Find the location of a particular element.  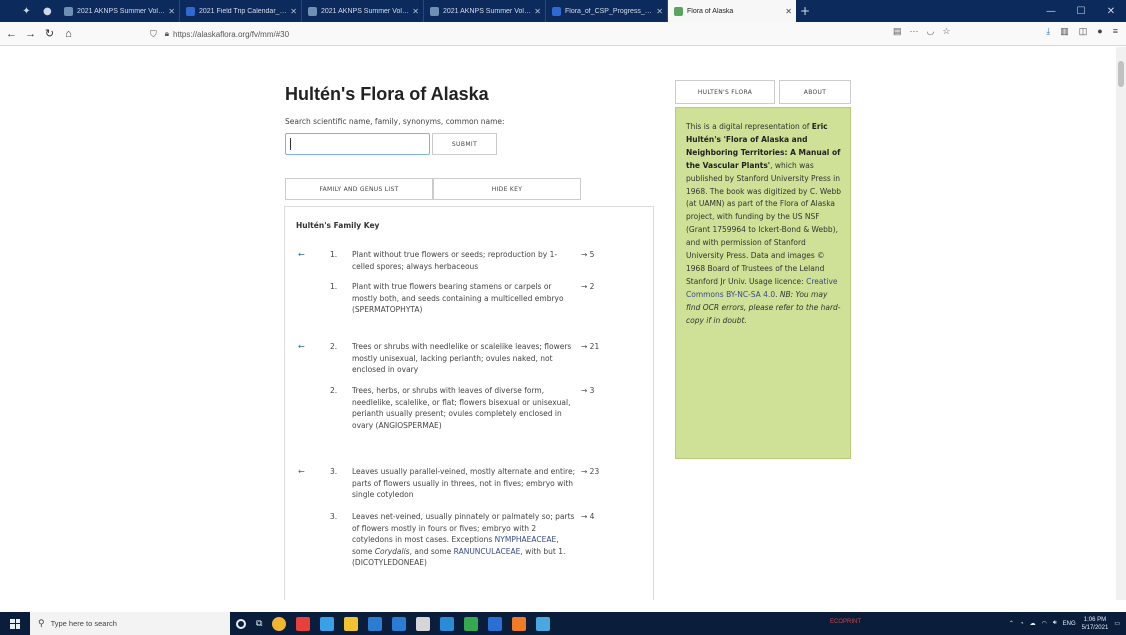

flora-favicon is located at coordinates (678, 11).